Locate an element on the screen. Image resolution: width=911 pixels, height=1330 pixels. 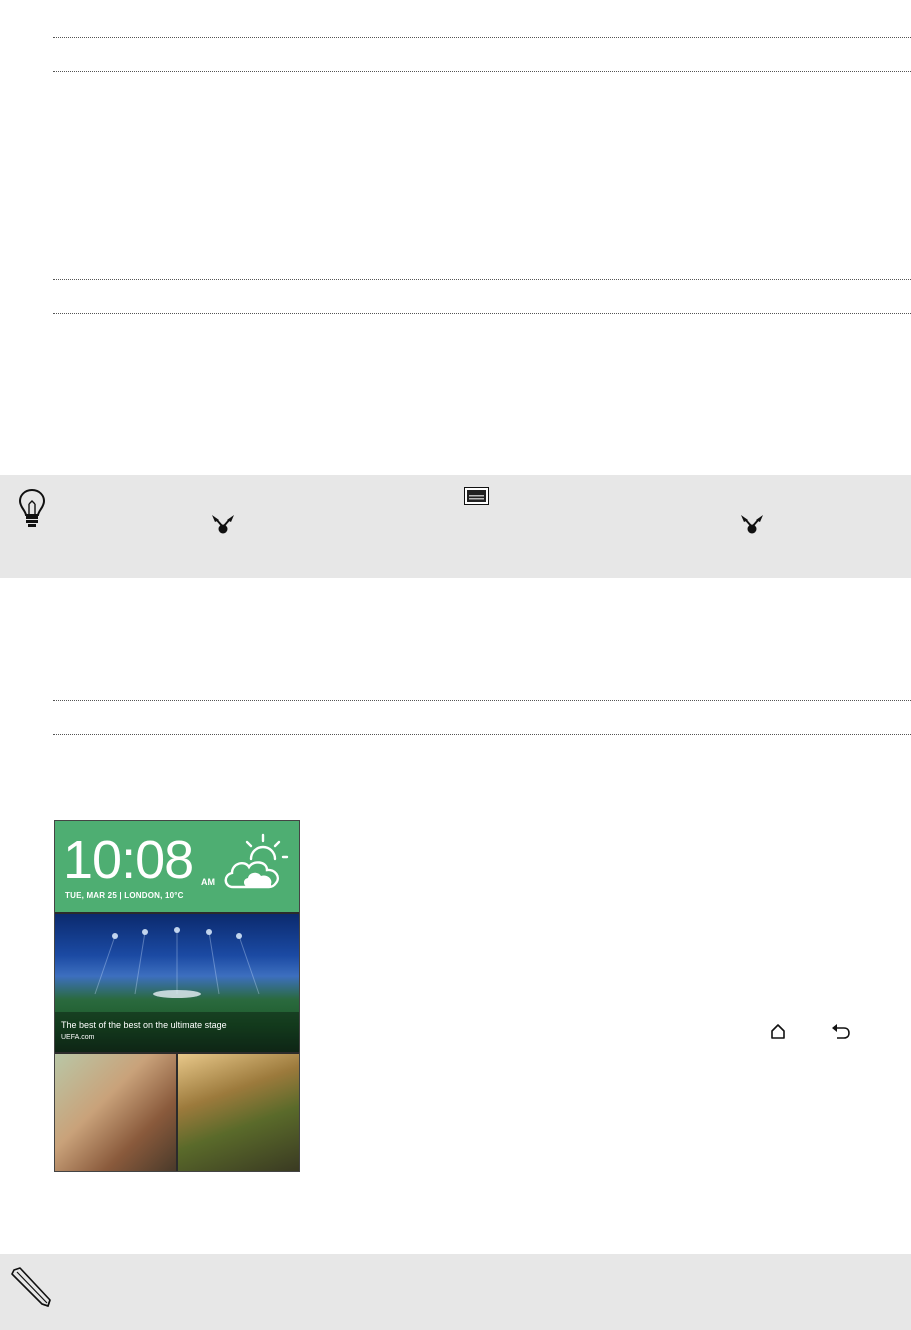
news-source: UEFA.com is located at coordinates (78, 1037).